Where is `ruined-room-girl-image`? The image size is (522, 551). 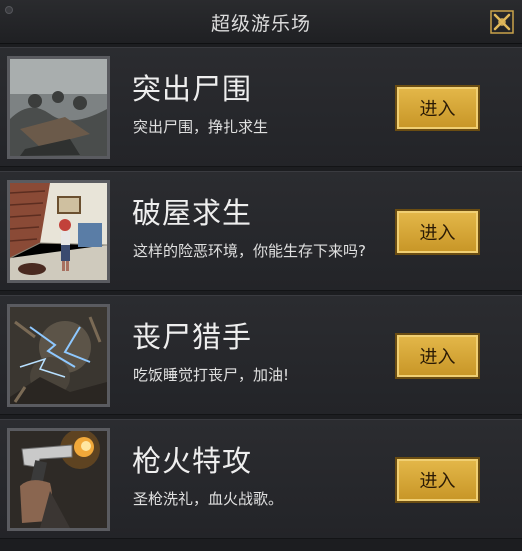 ruined-room-girl-image is located at coordinates (58, 231).